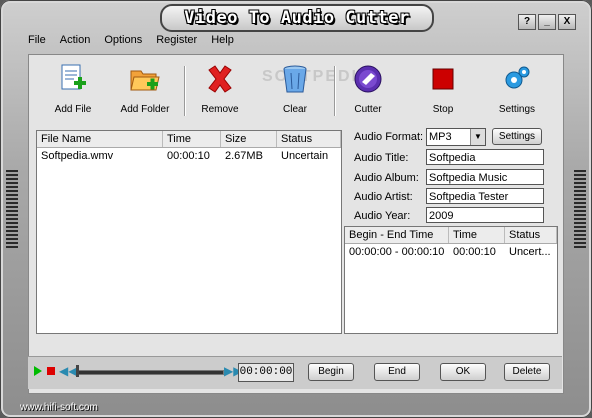 The image size is (592, 418). I want to click on end-button: End, so click(397, 372).